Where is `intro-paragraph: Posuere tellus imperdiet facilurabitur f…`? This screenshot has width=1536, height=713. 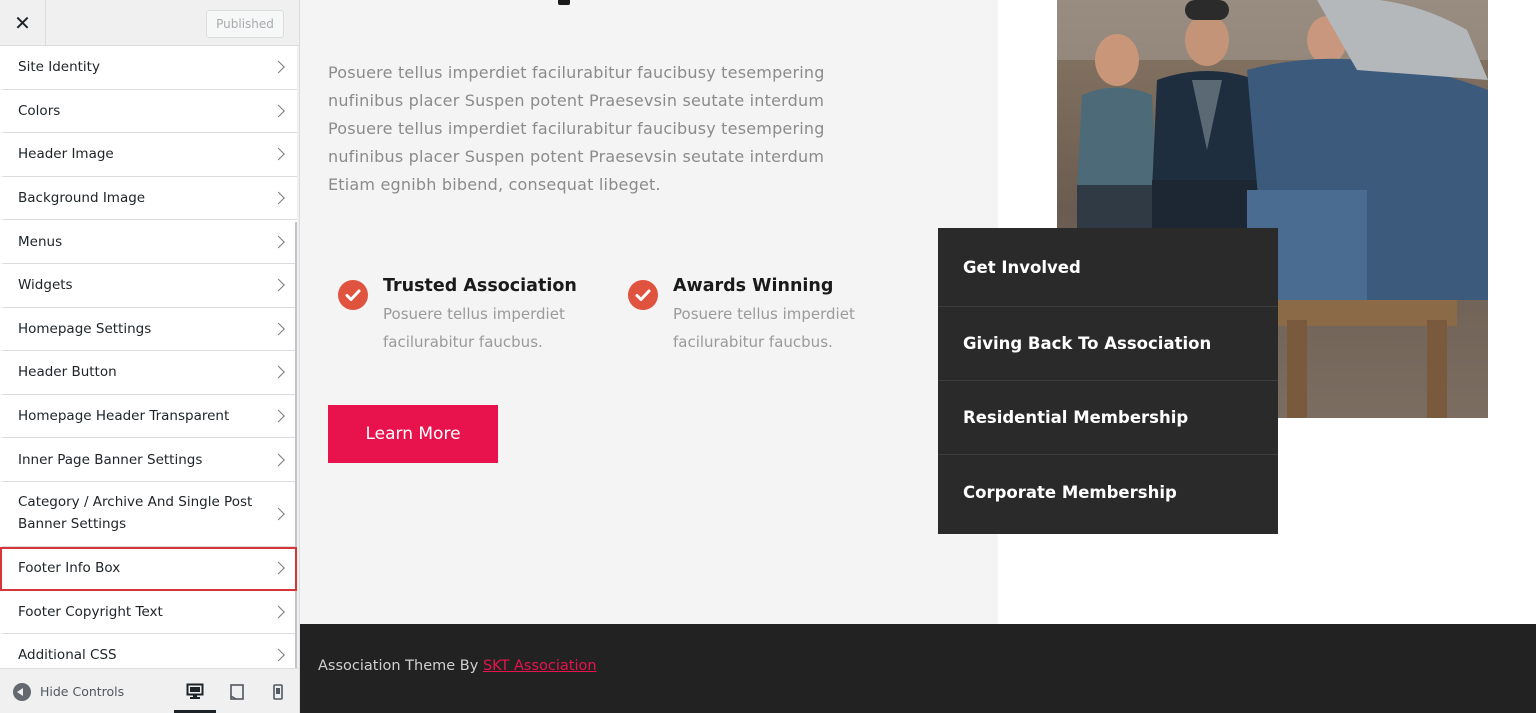 intro-paragraph: Posuere tellus imperdiet facilurabitur f… is located at coordinates (576, 128).